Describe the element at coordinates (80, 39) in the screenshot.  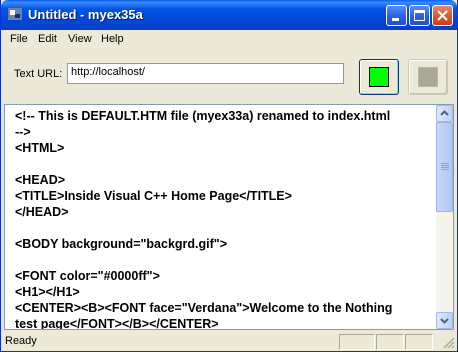
I see `menu-view: View` at that location.